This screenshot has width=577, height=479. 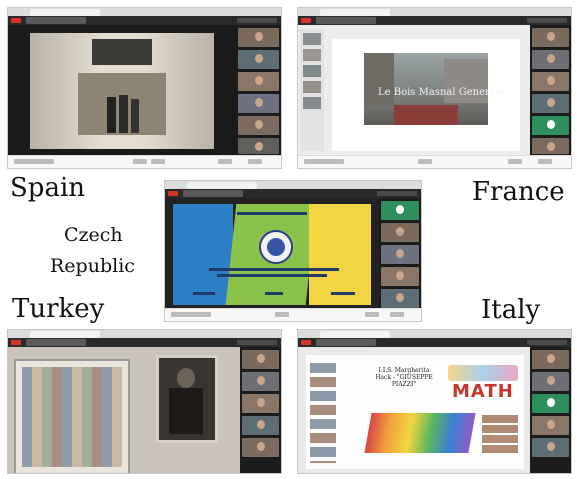 What do you see at coordinates (58, 309) in the screenshot?
I see `label-turkey: Turkey` at bounding box center [58, 309].